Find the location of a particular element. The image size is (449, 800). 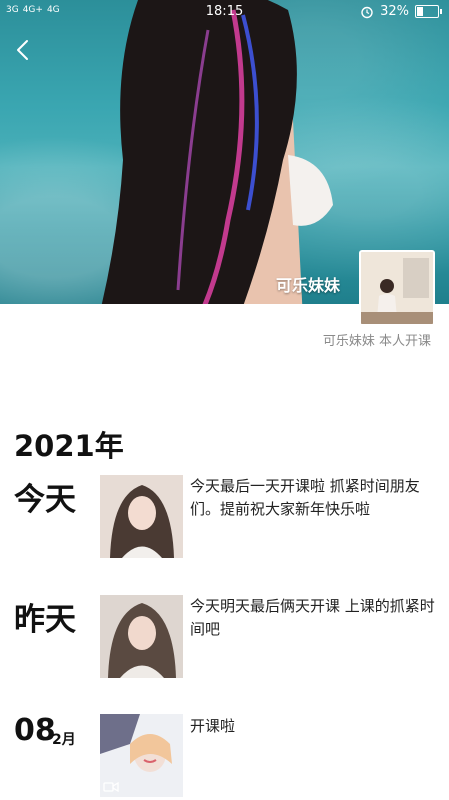

chevron-left-icon is located at coordinates (22, 50).